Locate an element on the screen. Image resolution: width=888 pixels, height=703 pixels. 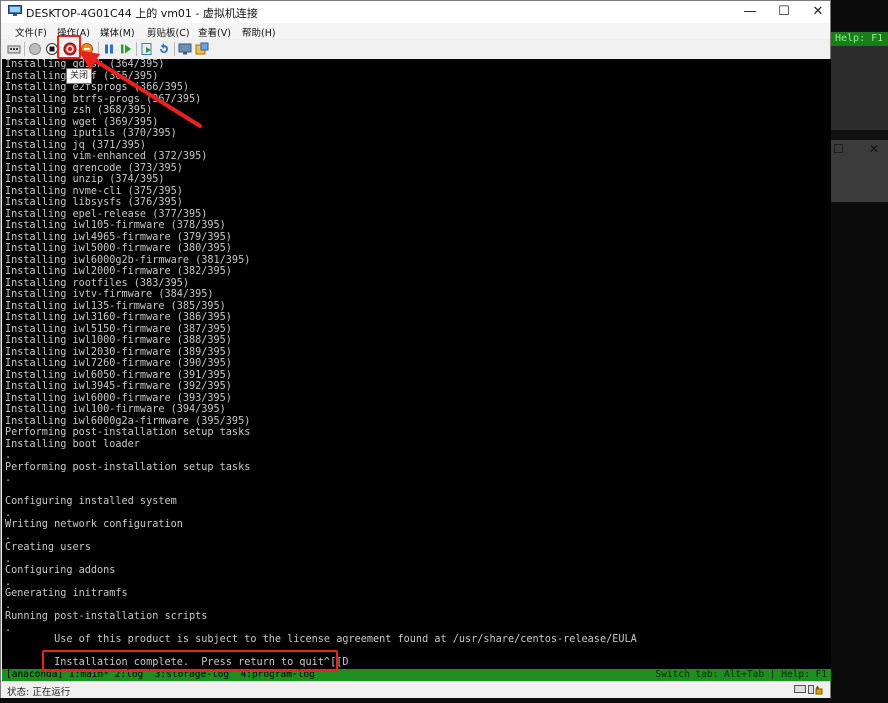
console-line: Installing ivtv-firmware (384/395) is located at coordinates (109, 294).